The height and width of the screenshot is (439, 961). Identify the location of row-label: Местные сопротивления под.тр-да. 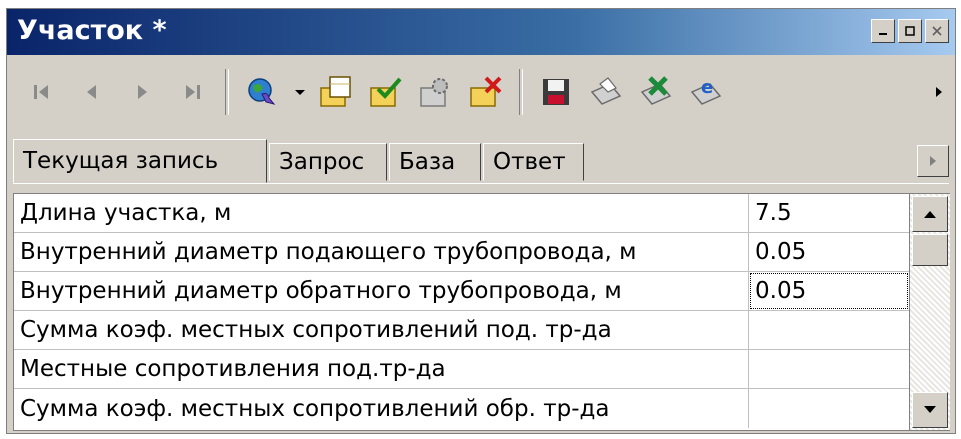
(381, 369).